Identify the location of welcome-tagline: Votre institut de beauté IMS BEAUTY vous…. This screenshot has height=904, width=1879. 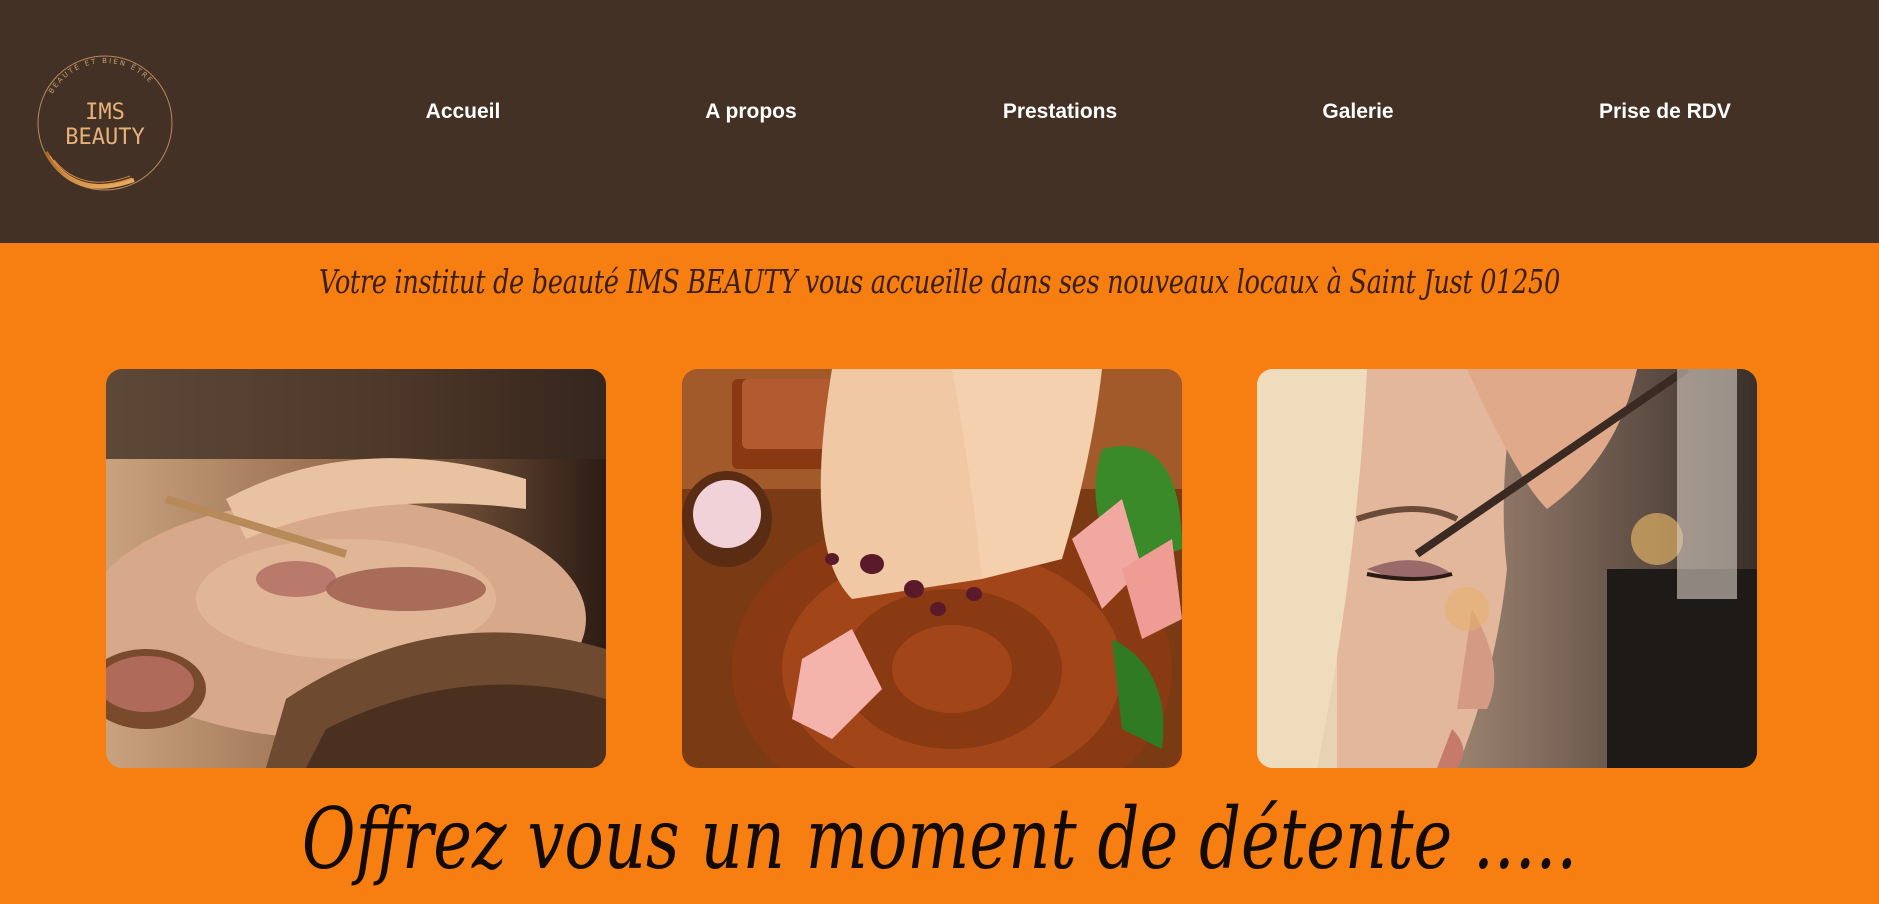
(939, 281).